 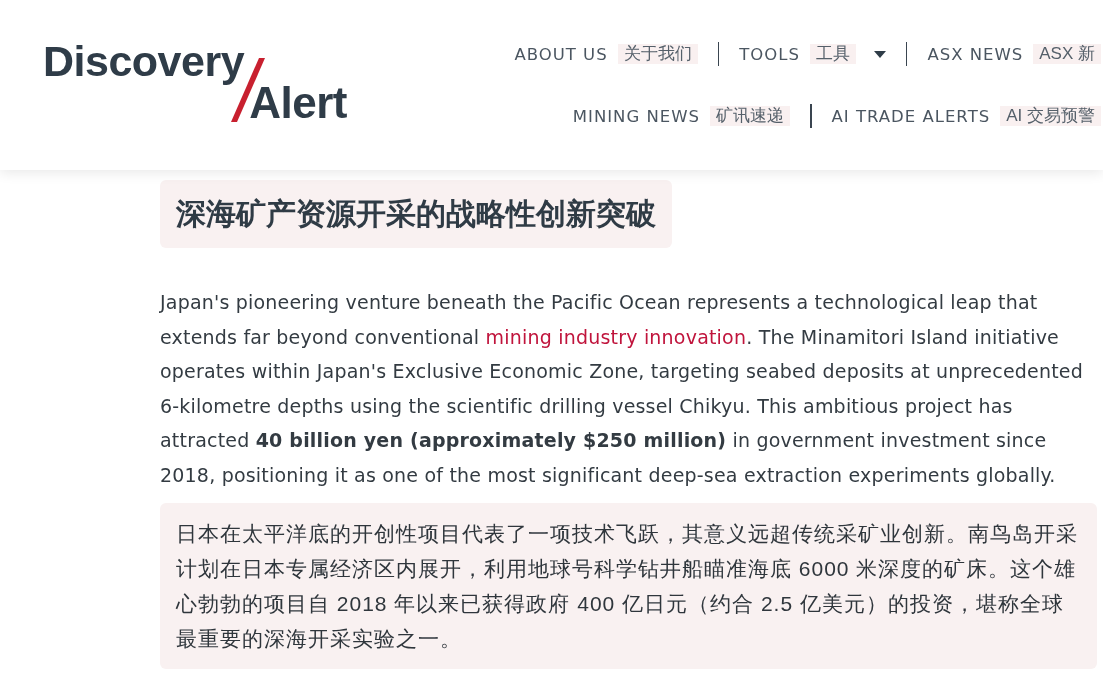 What do you see at coordinates (636, 116) in the screenshot?
I see `nav-link: MINING NEWS` at bounding box center [636, 116].